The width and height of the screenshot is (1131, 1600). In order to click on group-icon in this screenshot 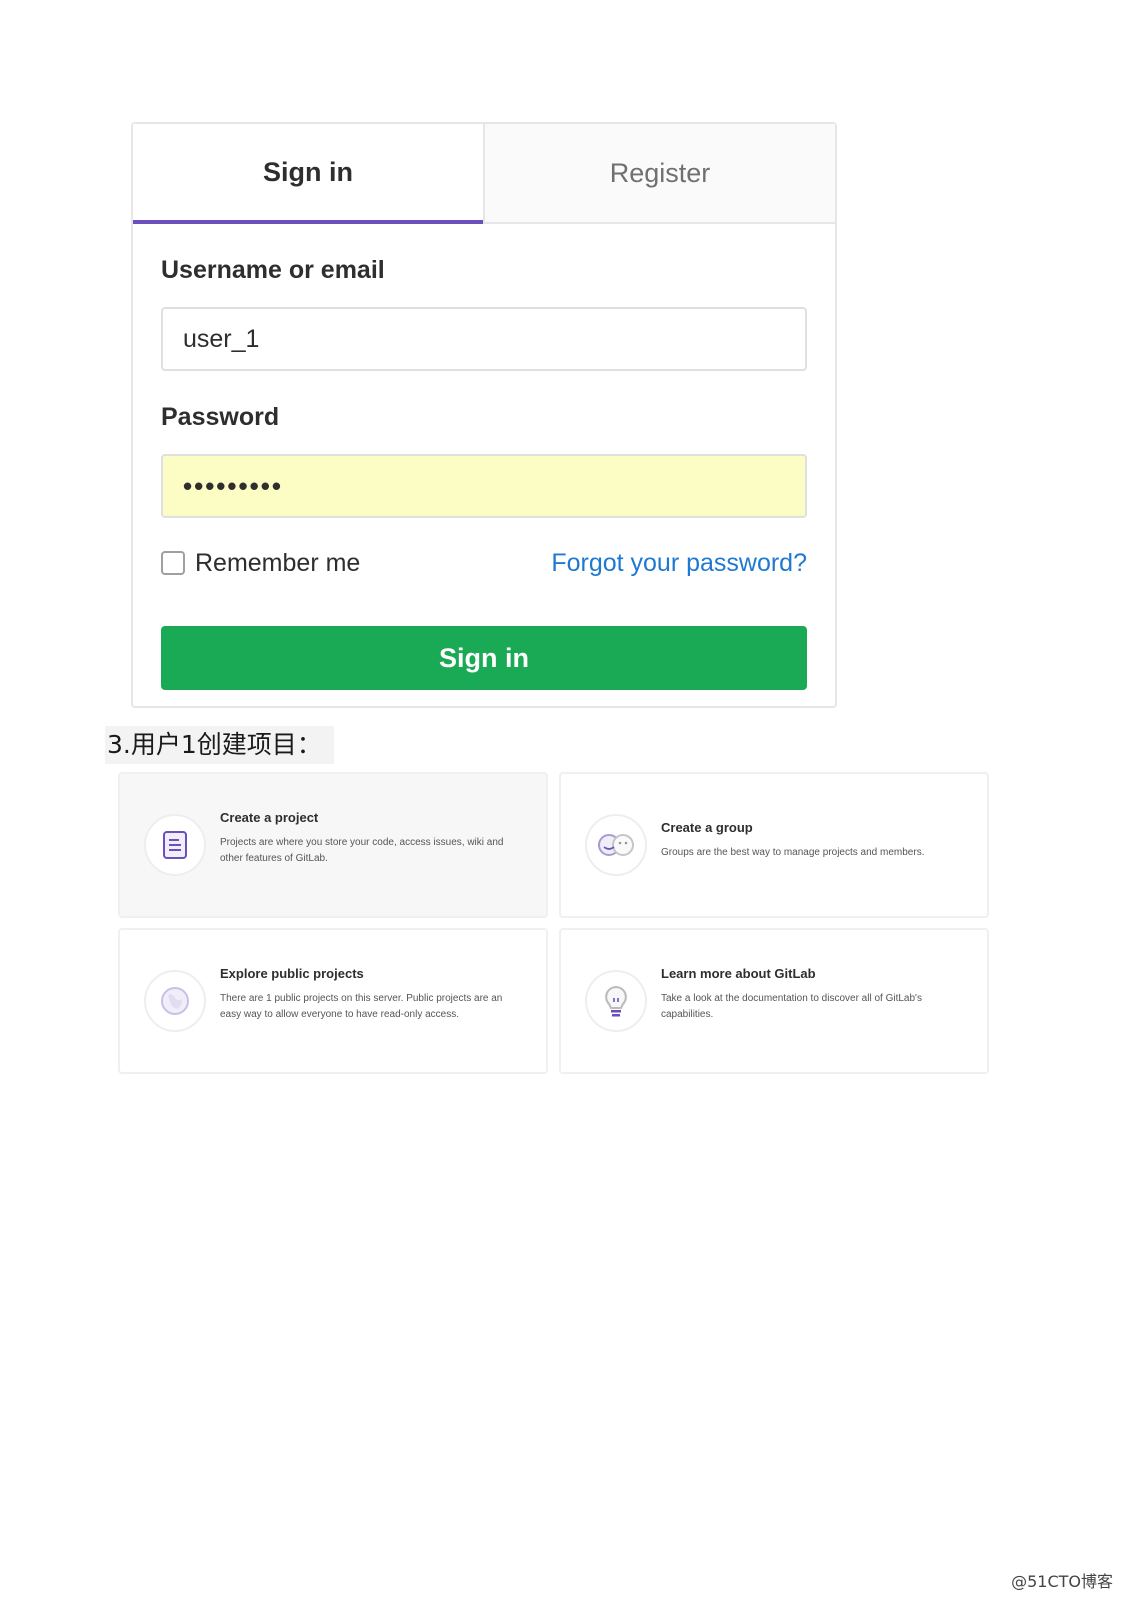, I will do `click(616, 845)`.